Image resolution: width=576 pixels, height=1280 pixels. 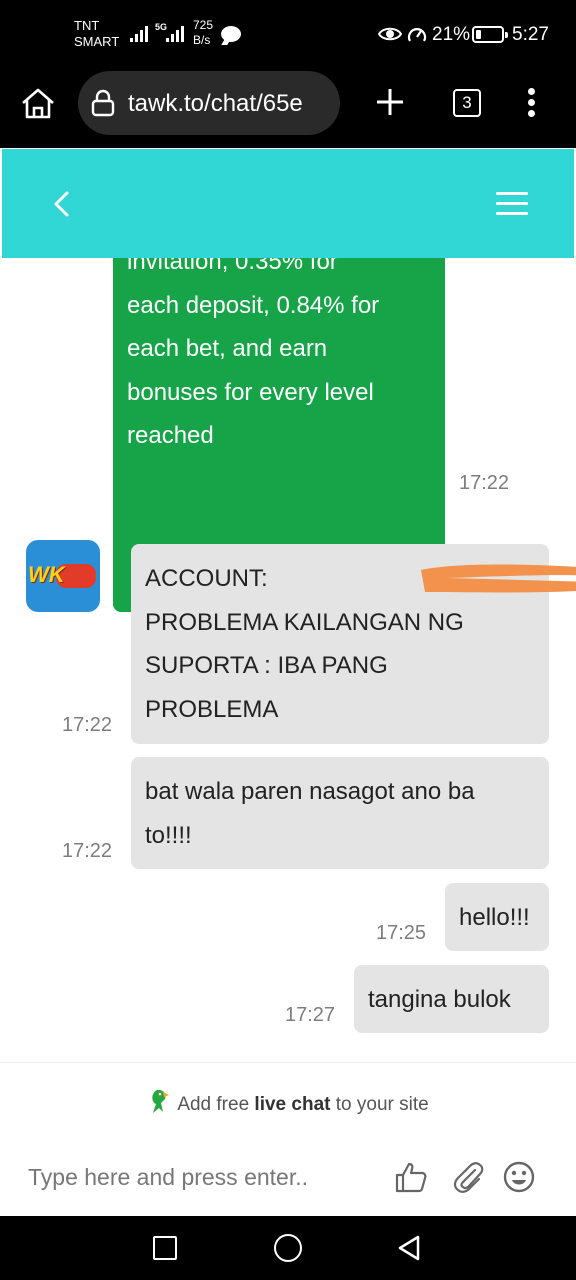 What do you see at coordinates (38, 103) in the screenshot?
I see `home-icon` at bounding box center [38, 103].